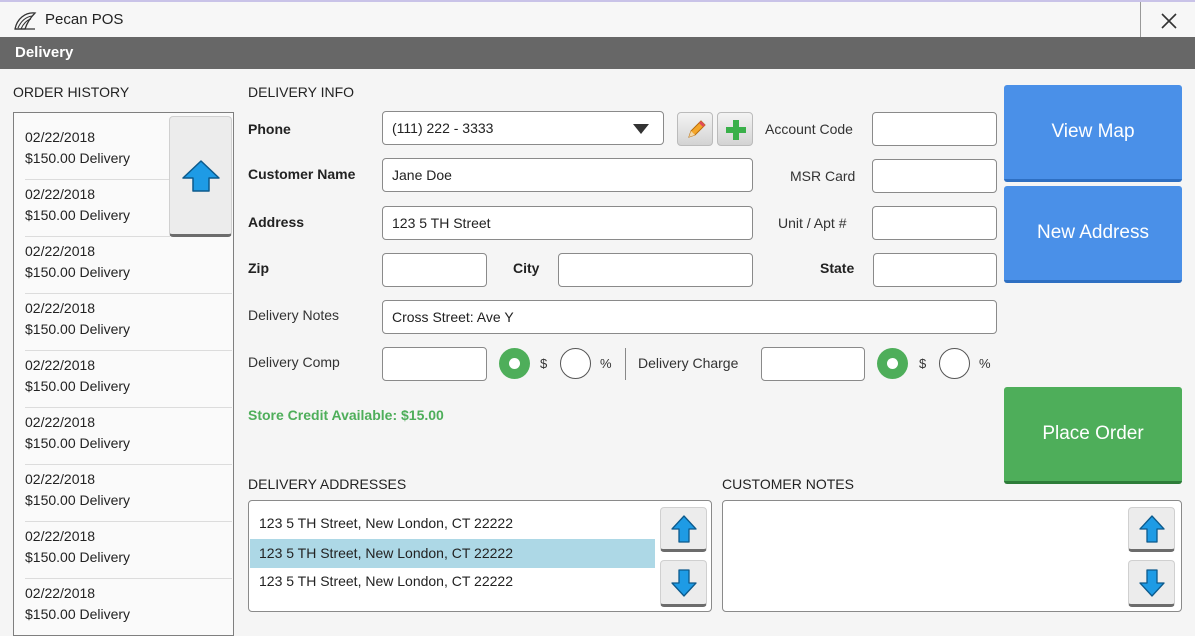 The image size is (1195, 636). I want to click on notes-scroll-down-button, so click(1151, 583).